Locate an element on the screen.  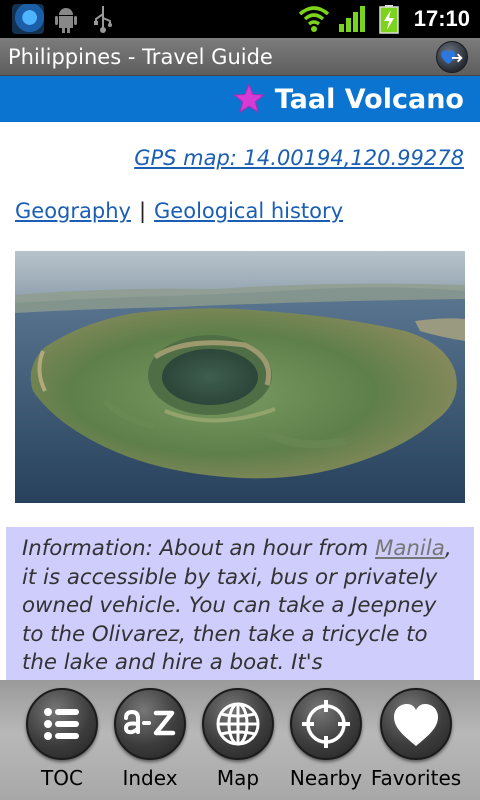
tab-index: Index is located at coordinates (150, 740).